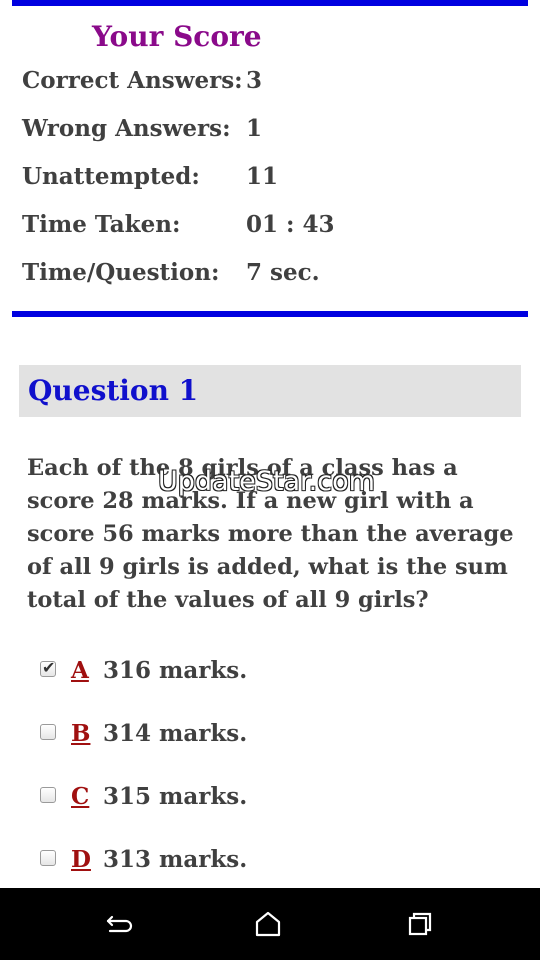 The height and width of the screenshot is (960, 540). I want to click on recents-icon, so click(420, 924).